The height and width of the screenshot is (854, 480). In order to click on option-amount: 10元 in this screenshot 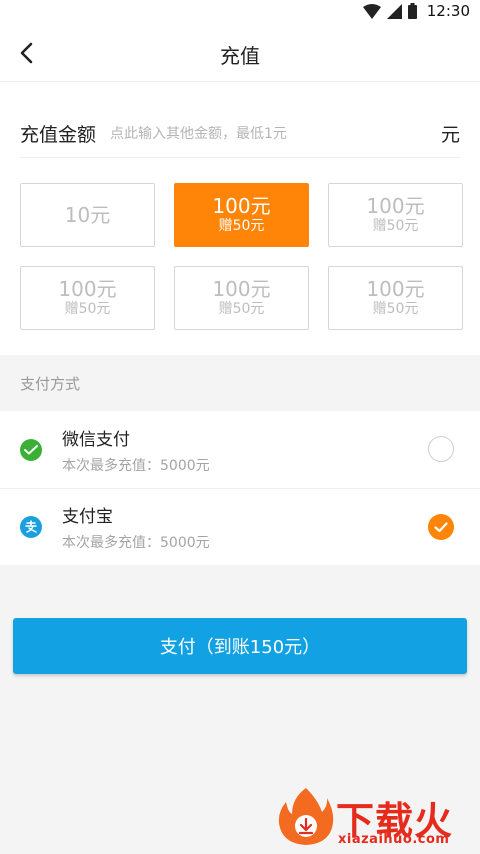, I will do `click(87, 215)`.